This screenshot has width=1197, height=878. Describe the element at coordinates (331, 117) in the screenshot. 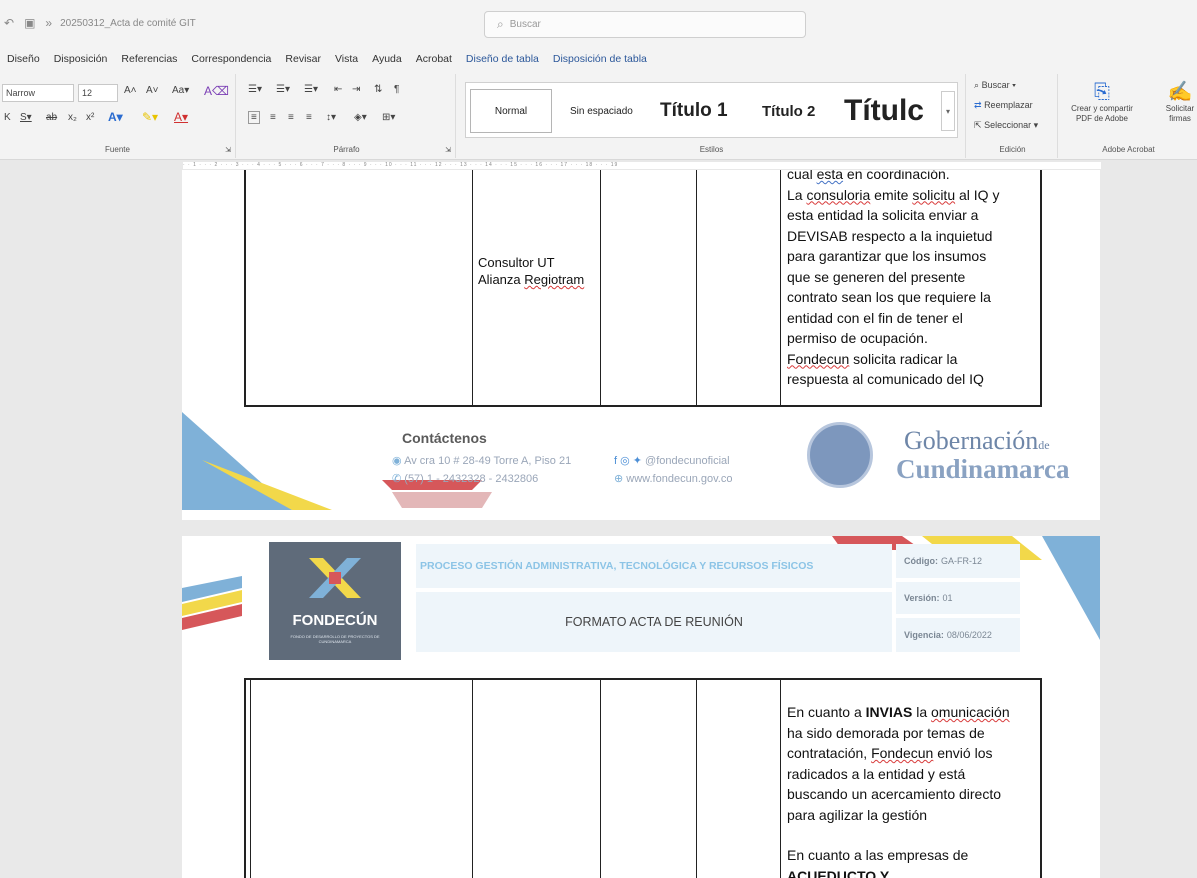

I see `line-spacing-icon: ↕▾` at that location.